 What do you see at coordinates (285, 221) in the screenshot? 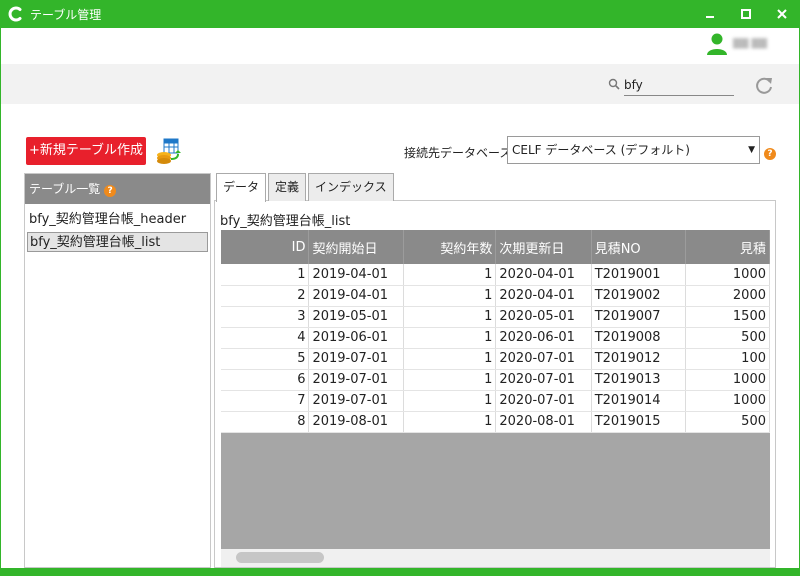
I see `table-name-label: bfy_契約管理台帳_list` at bounding box center [285, 221].